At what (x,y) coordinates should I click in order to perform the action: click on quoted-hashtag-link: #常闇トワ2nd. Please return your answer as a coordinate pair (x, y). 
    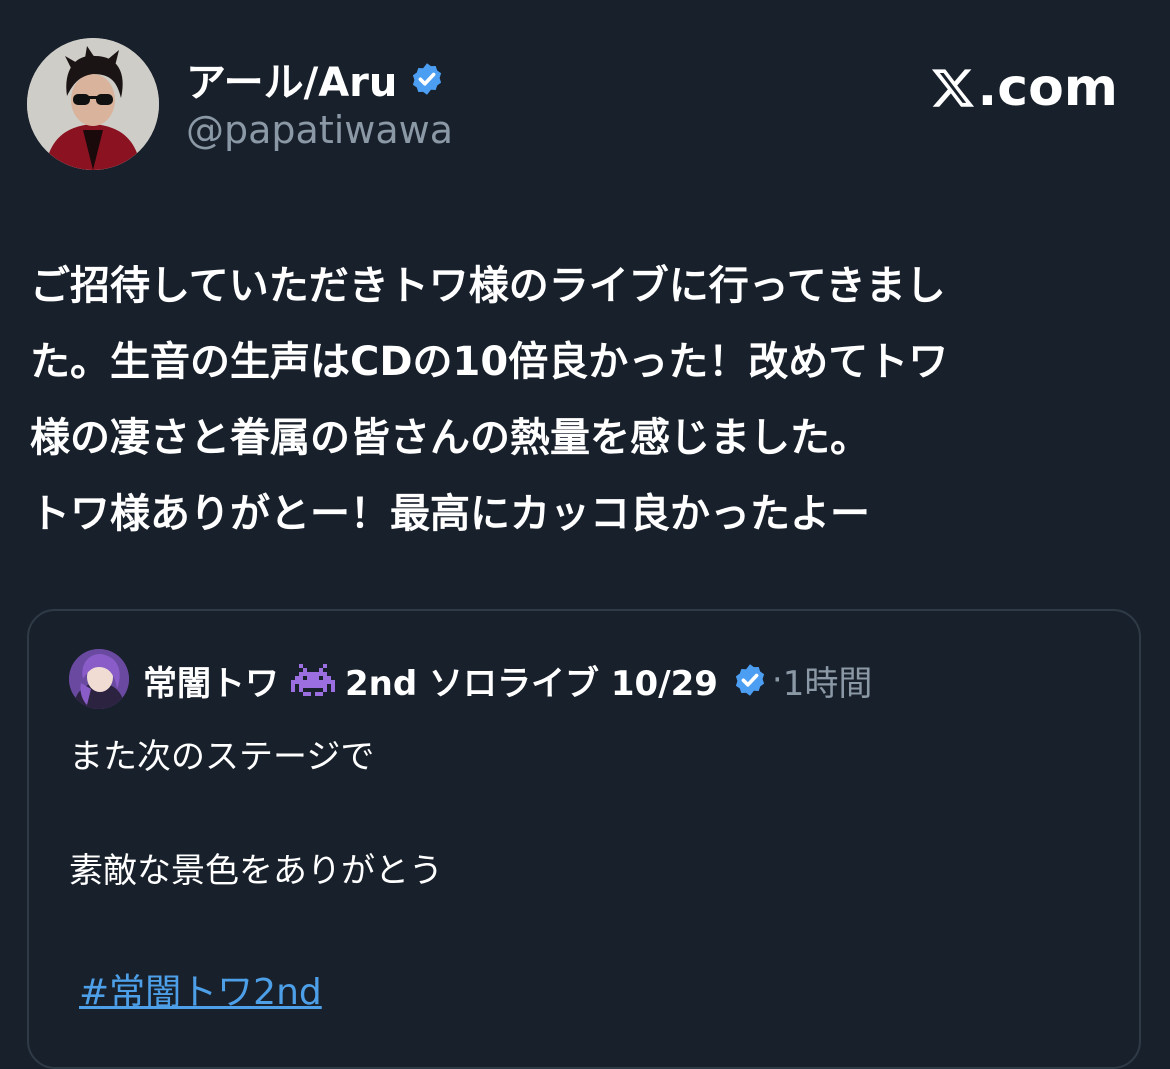
    Looking at the image, I should click on (200, 989).